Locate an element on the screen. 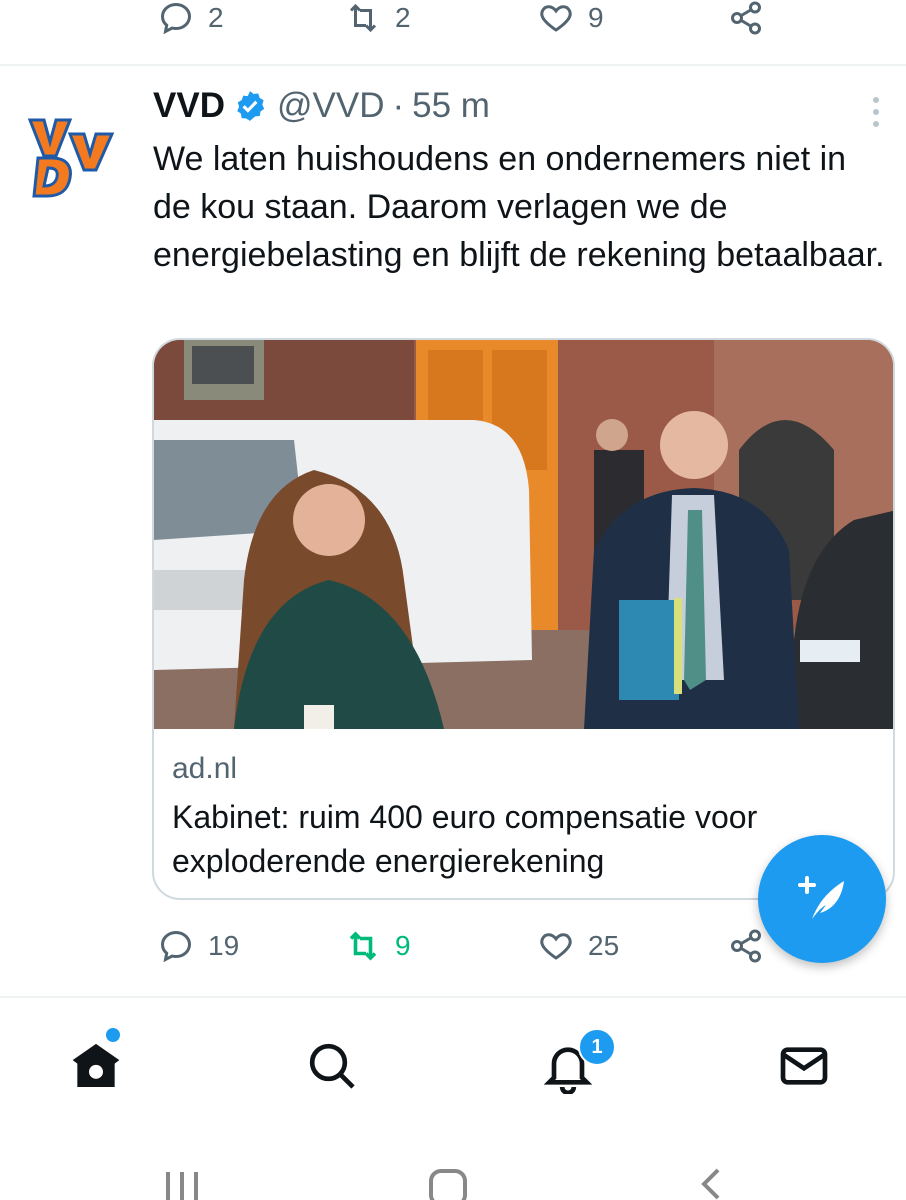 This screenshot has width=906, height=1200. avatar is located at coordinates (72, 158).